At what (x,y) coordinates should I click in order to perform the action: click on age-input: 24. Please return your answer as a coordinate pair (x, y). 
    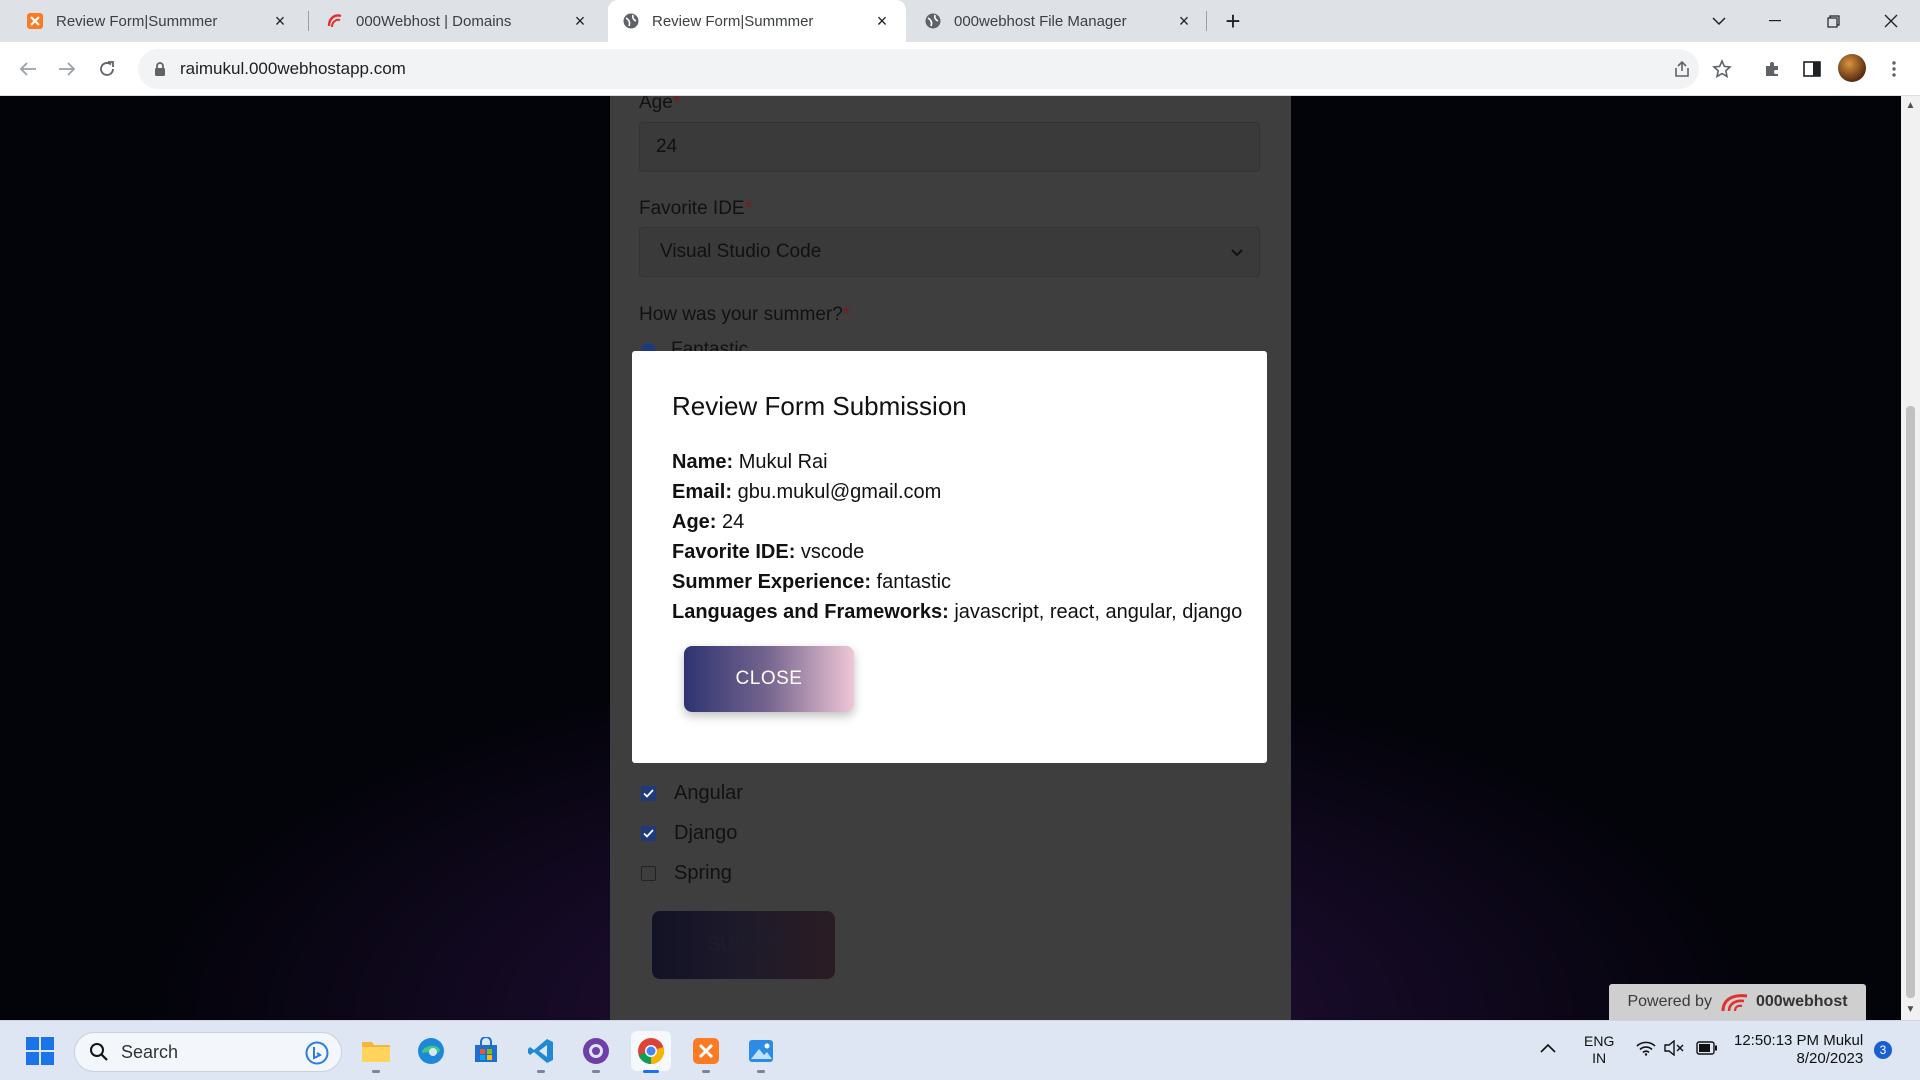
    Looking at the image, I should click on (949, 147).